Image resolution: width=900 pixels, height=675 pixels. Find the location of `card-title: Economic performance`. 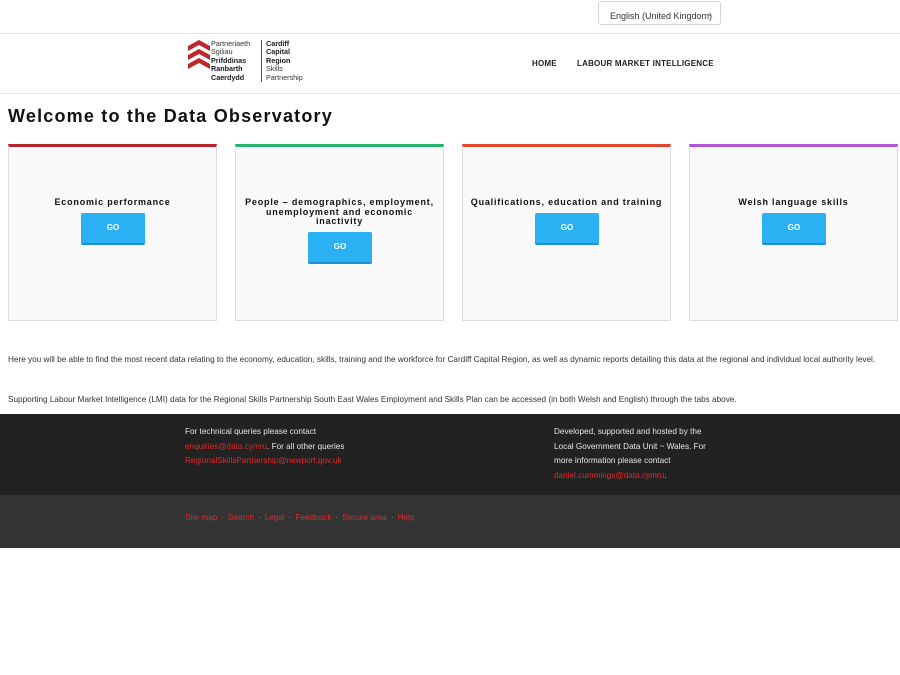

card-title: Economic performance is located at coordinates (112, 202).